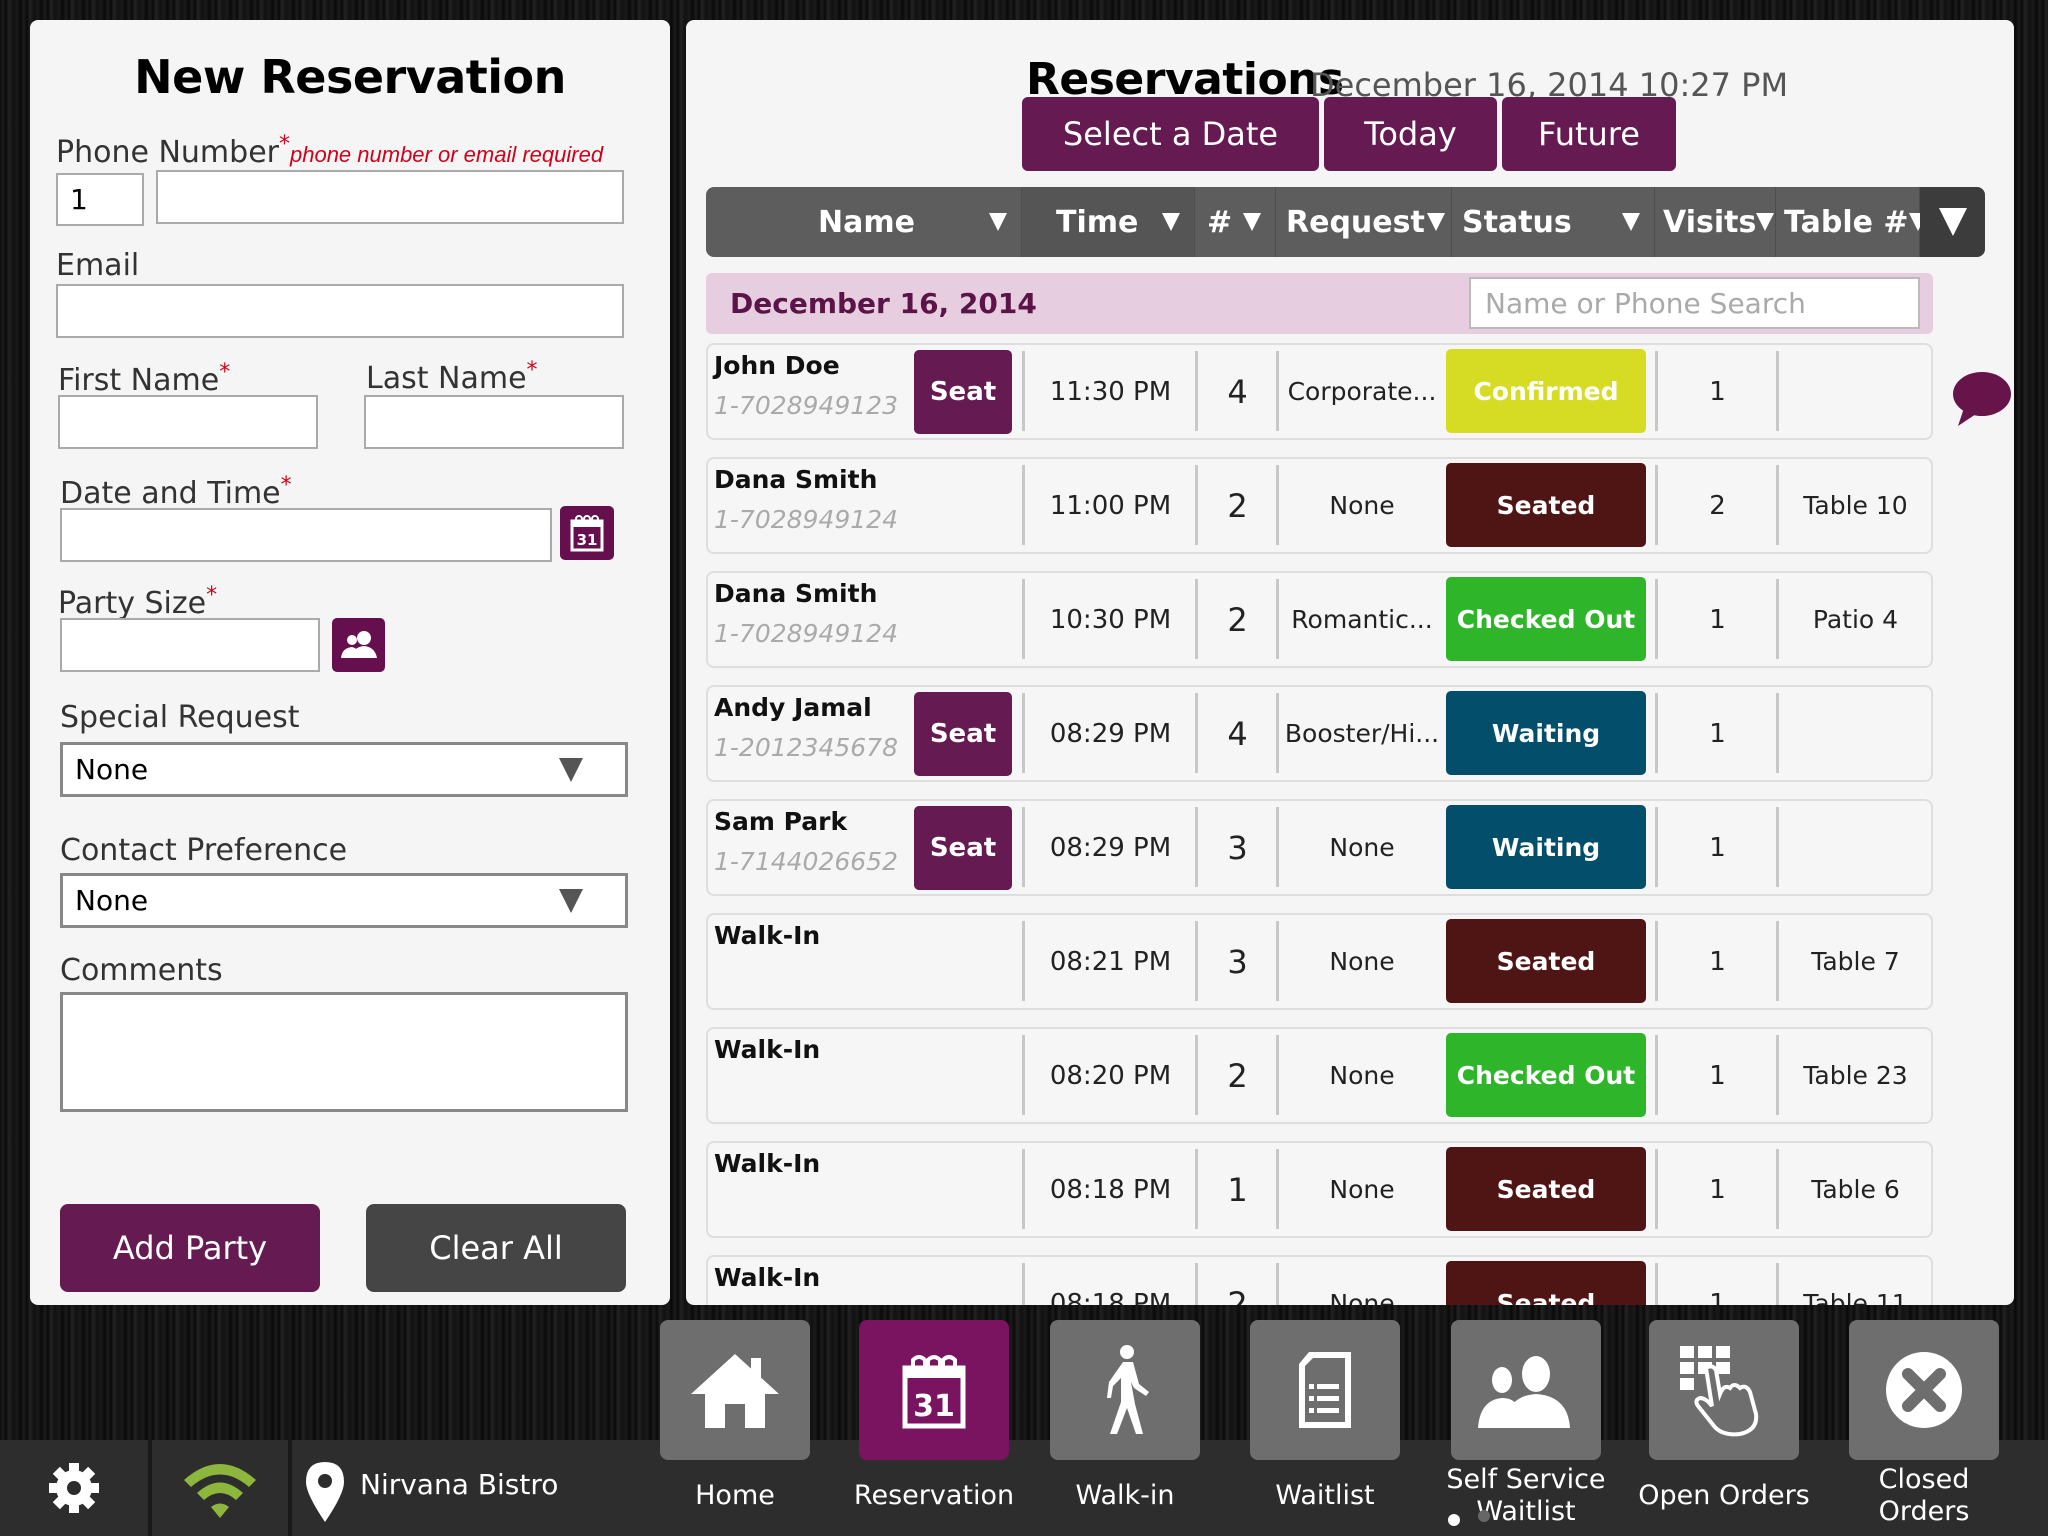  I want to click on nav-open-orders, so click(1724, 1390).